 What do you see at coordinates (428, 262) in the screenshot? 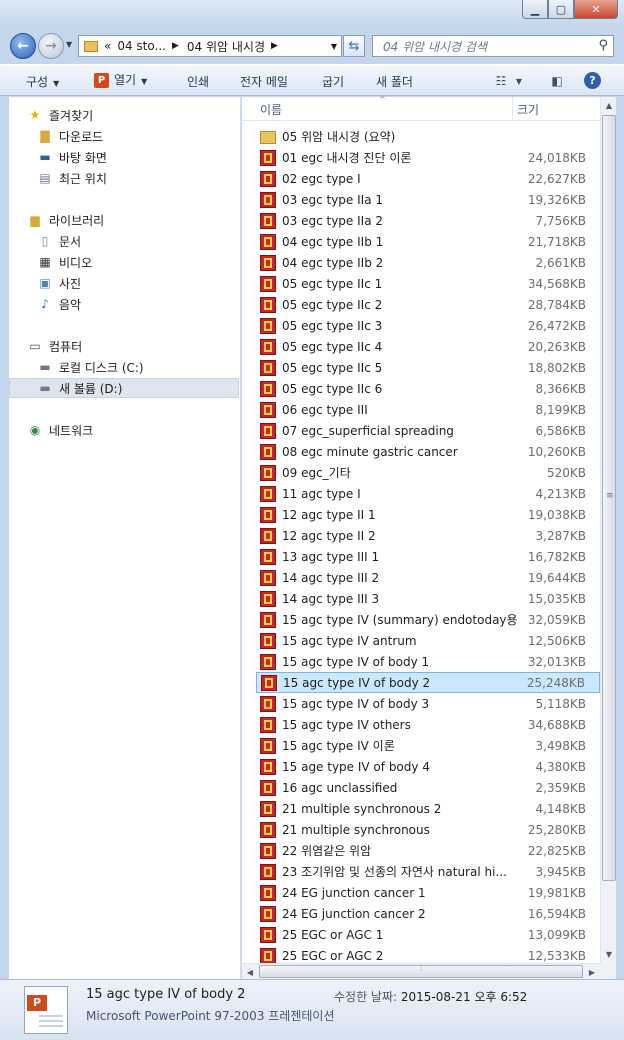
I see `file-row: 04 egc type IIb 2 2,661KB` at bounding box center [428, 262].